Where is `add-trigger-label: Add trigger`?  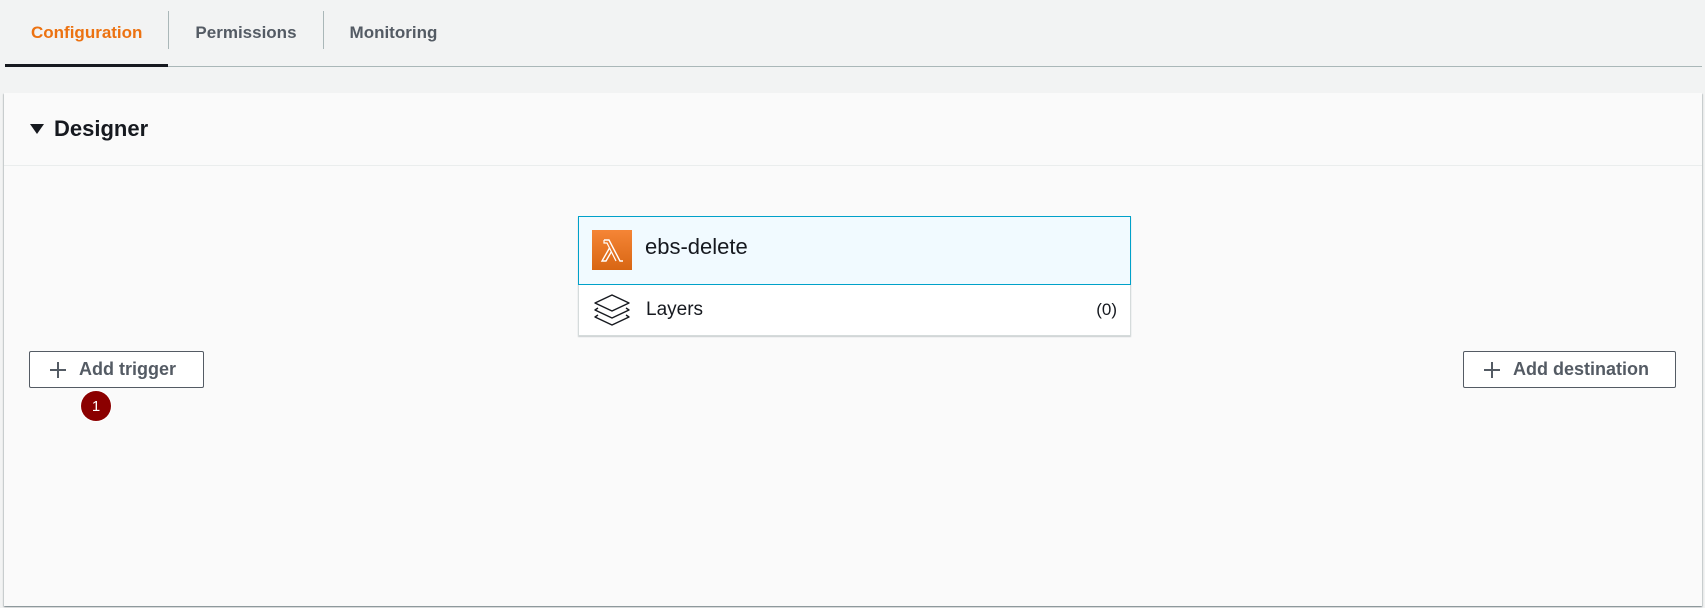
add-trigger-label: Add trigger is located at coordinates (127, 369).